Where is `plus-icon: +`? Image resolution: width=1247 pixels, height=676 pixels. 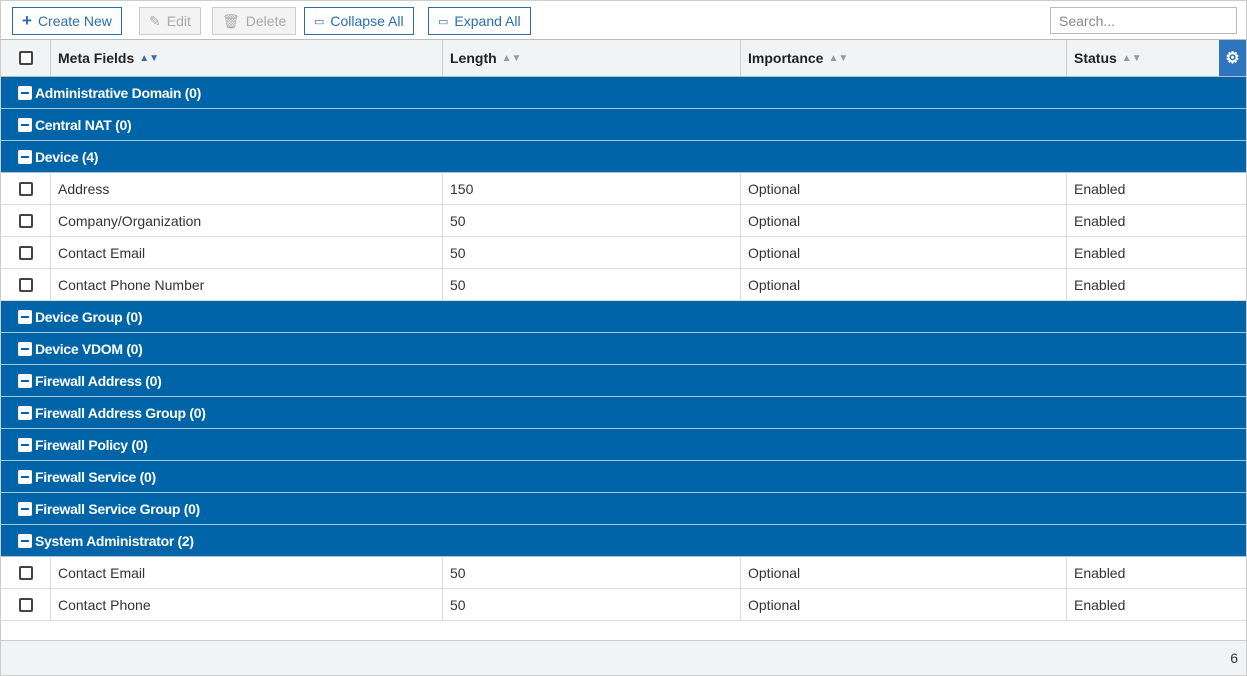 plus-icon: + is located at coordinates (27, 20).